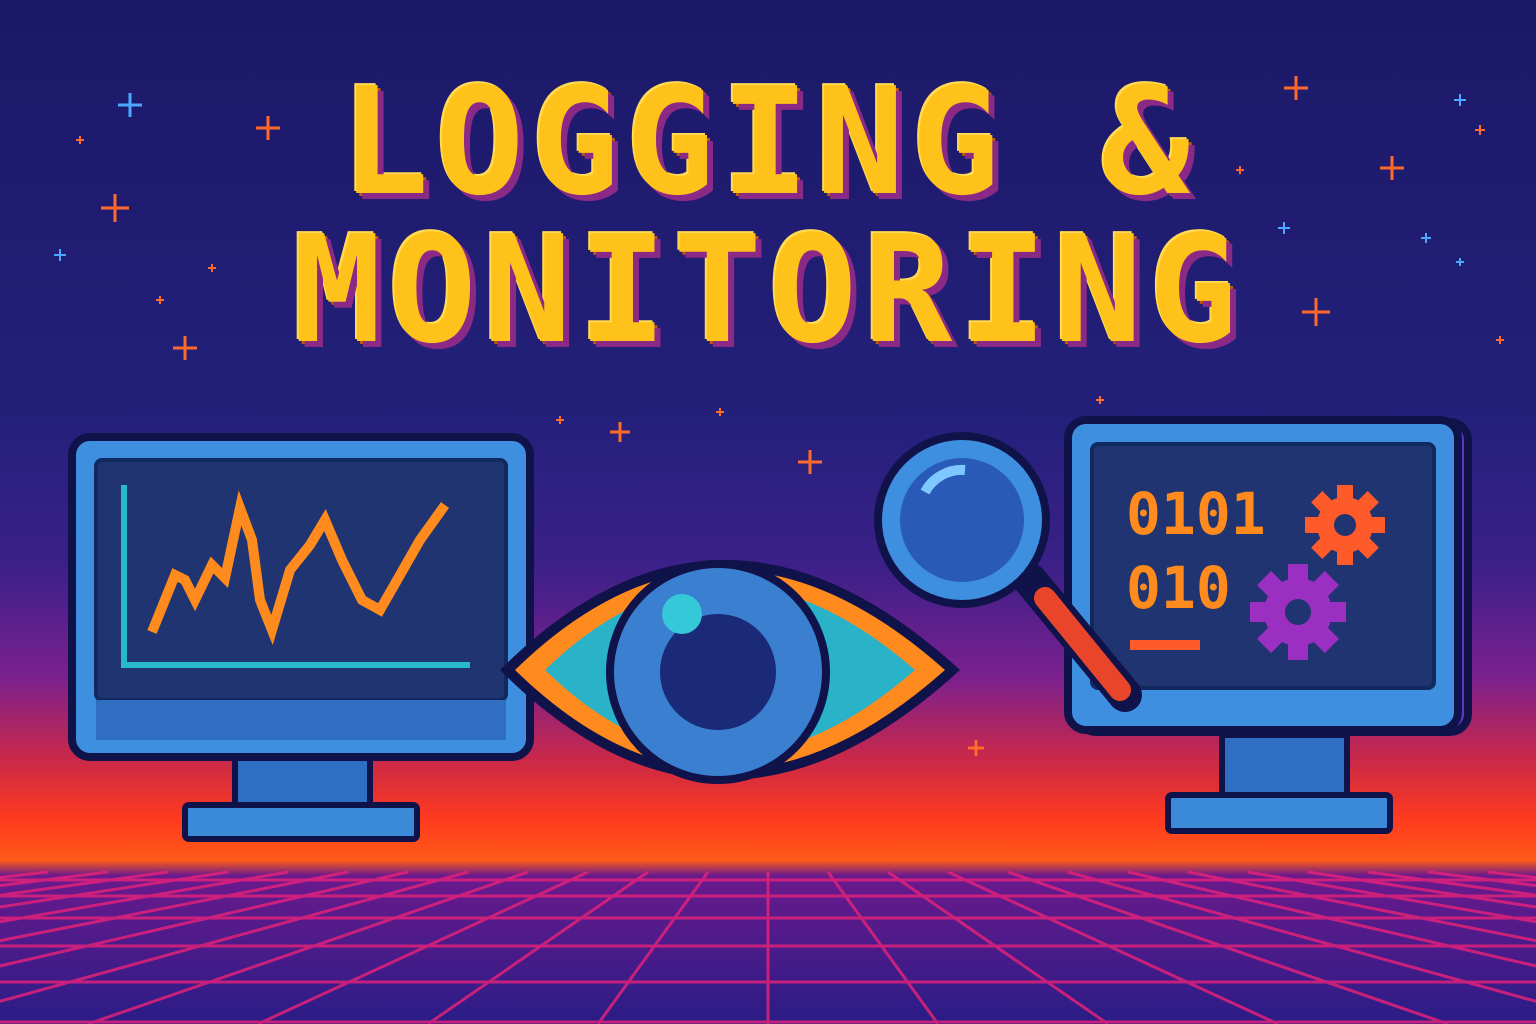  What do you see at coordinates (301, 637) in the screenshot?
I see `left-monitor` at bounding box center [301, 637].